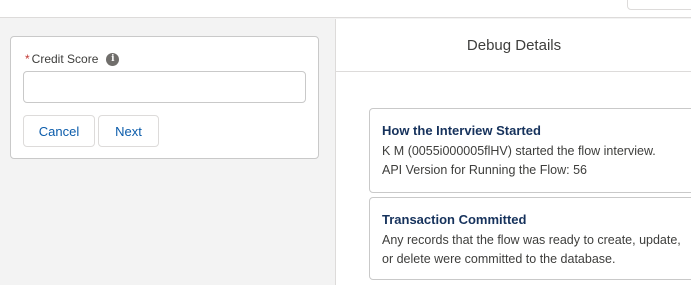 The height and width of the screenshot is (285, 691). I want to click on debug-card-title: How the Interview Started, so click(461, 130).